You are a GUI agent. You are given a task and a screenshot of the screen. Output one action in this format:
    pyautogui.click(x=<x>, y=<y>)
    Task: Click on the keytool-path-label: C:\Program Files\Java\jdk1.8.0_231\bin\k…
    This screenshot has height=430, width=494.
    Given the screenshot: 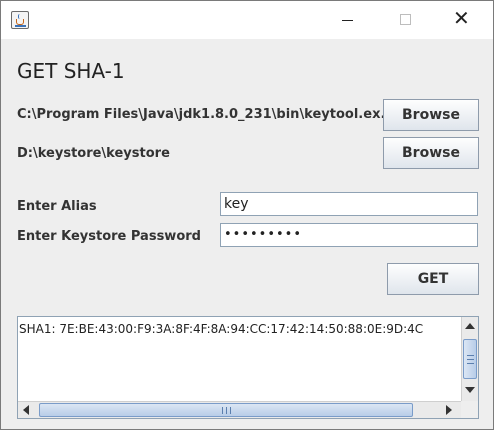 What is the action you would take?
    pyautogui.click(x=204, y=114)
    